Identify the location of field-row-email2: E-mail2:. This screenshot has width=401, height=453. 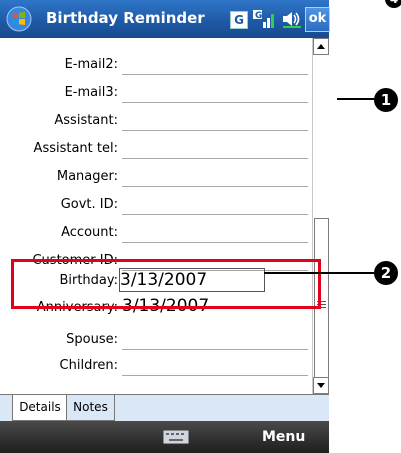
(156, 66).